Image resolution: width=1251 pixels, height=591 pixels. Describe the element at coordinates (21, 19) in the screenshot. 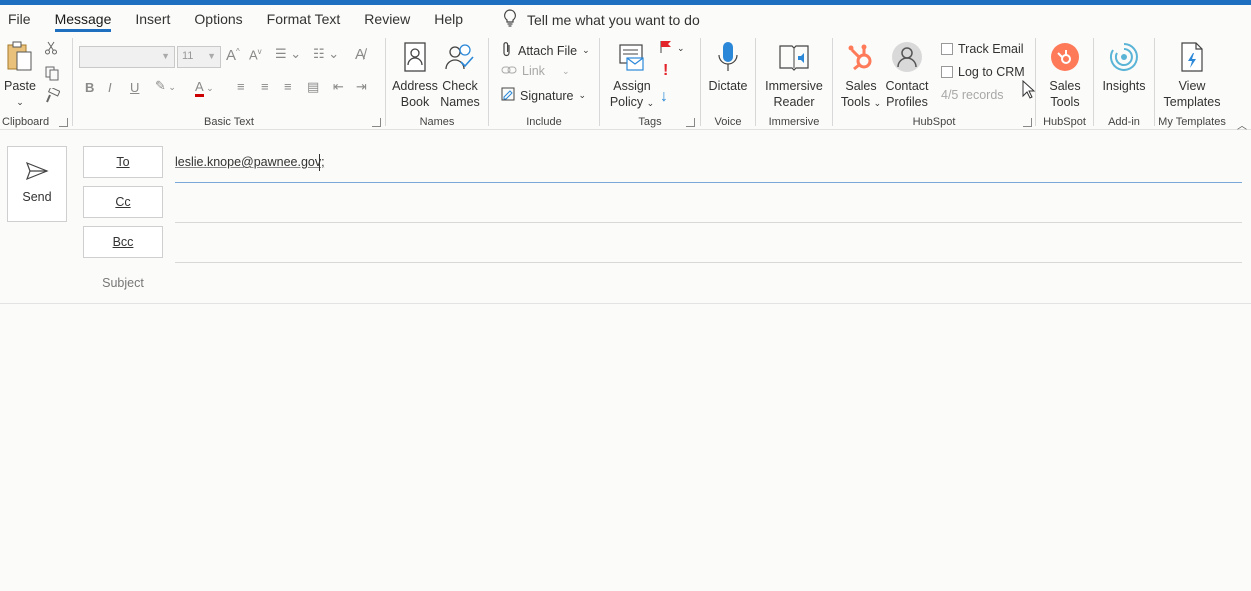

I see `tab-file: File` at that location.